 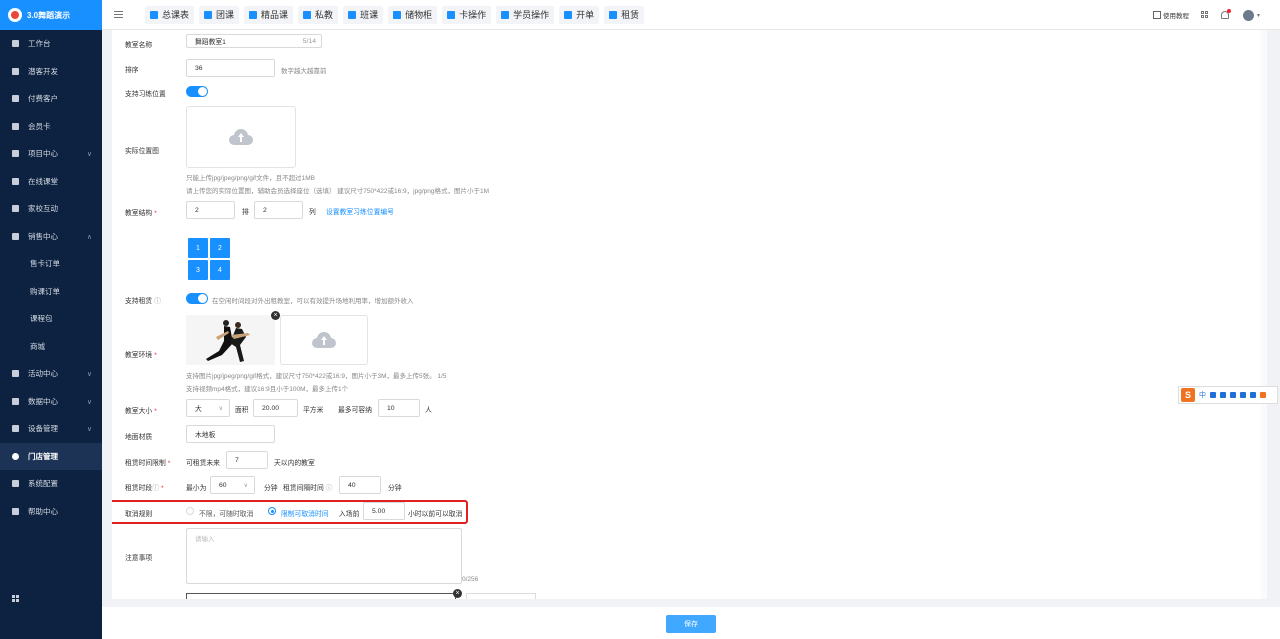 What do you see at coordinates (15, 429) in the screenshot?
I see `device-icon` at bounding box center [15, 429].